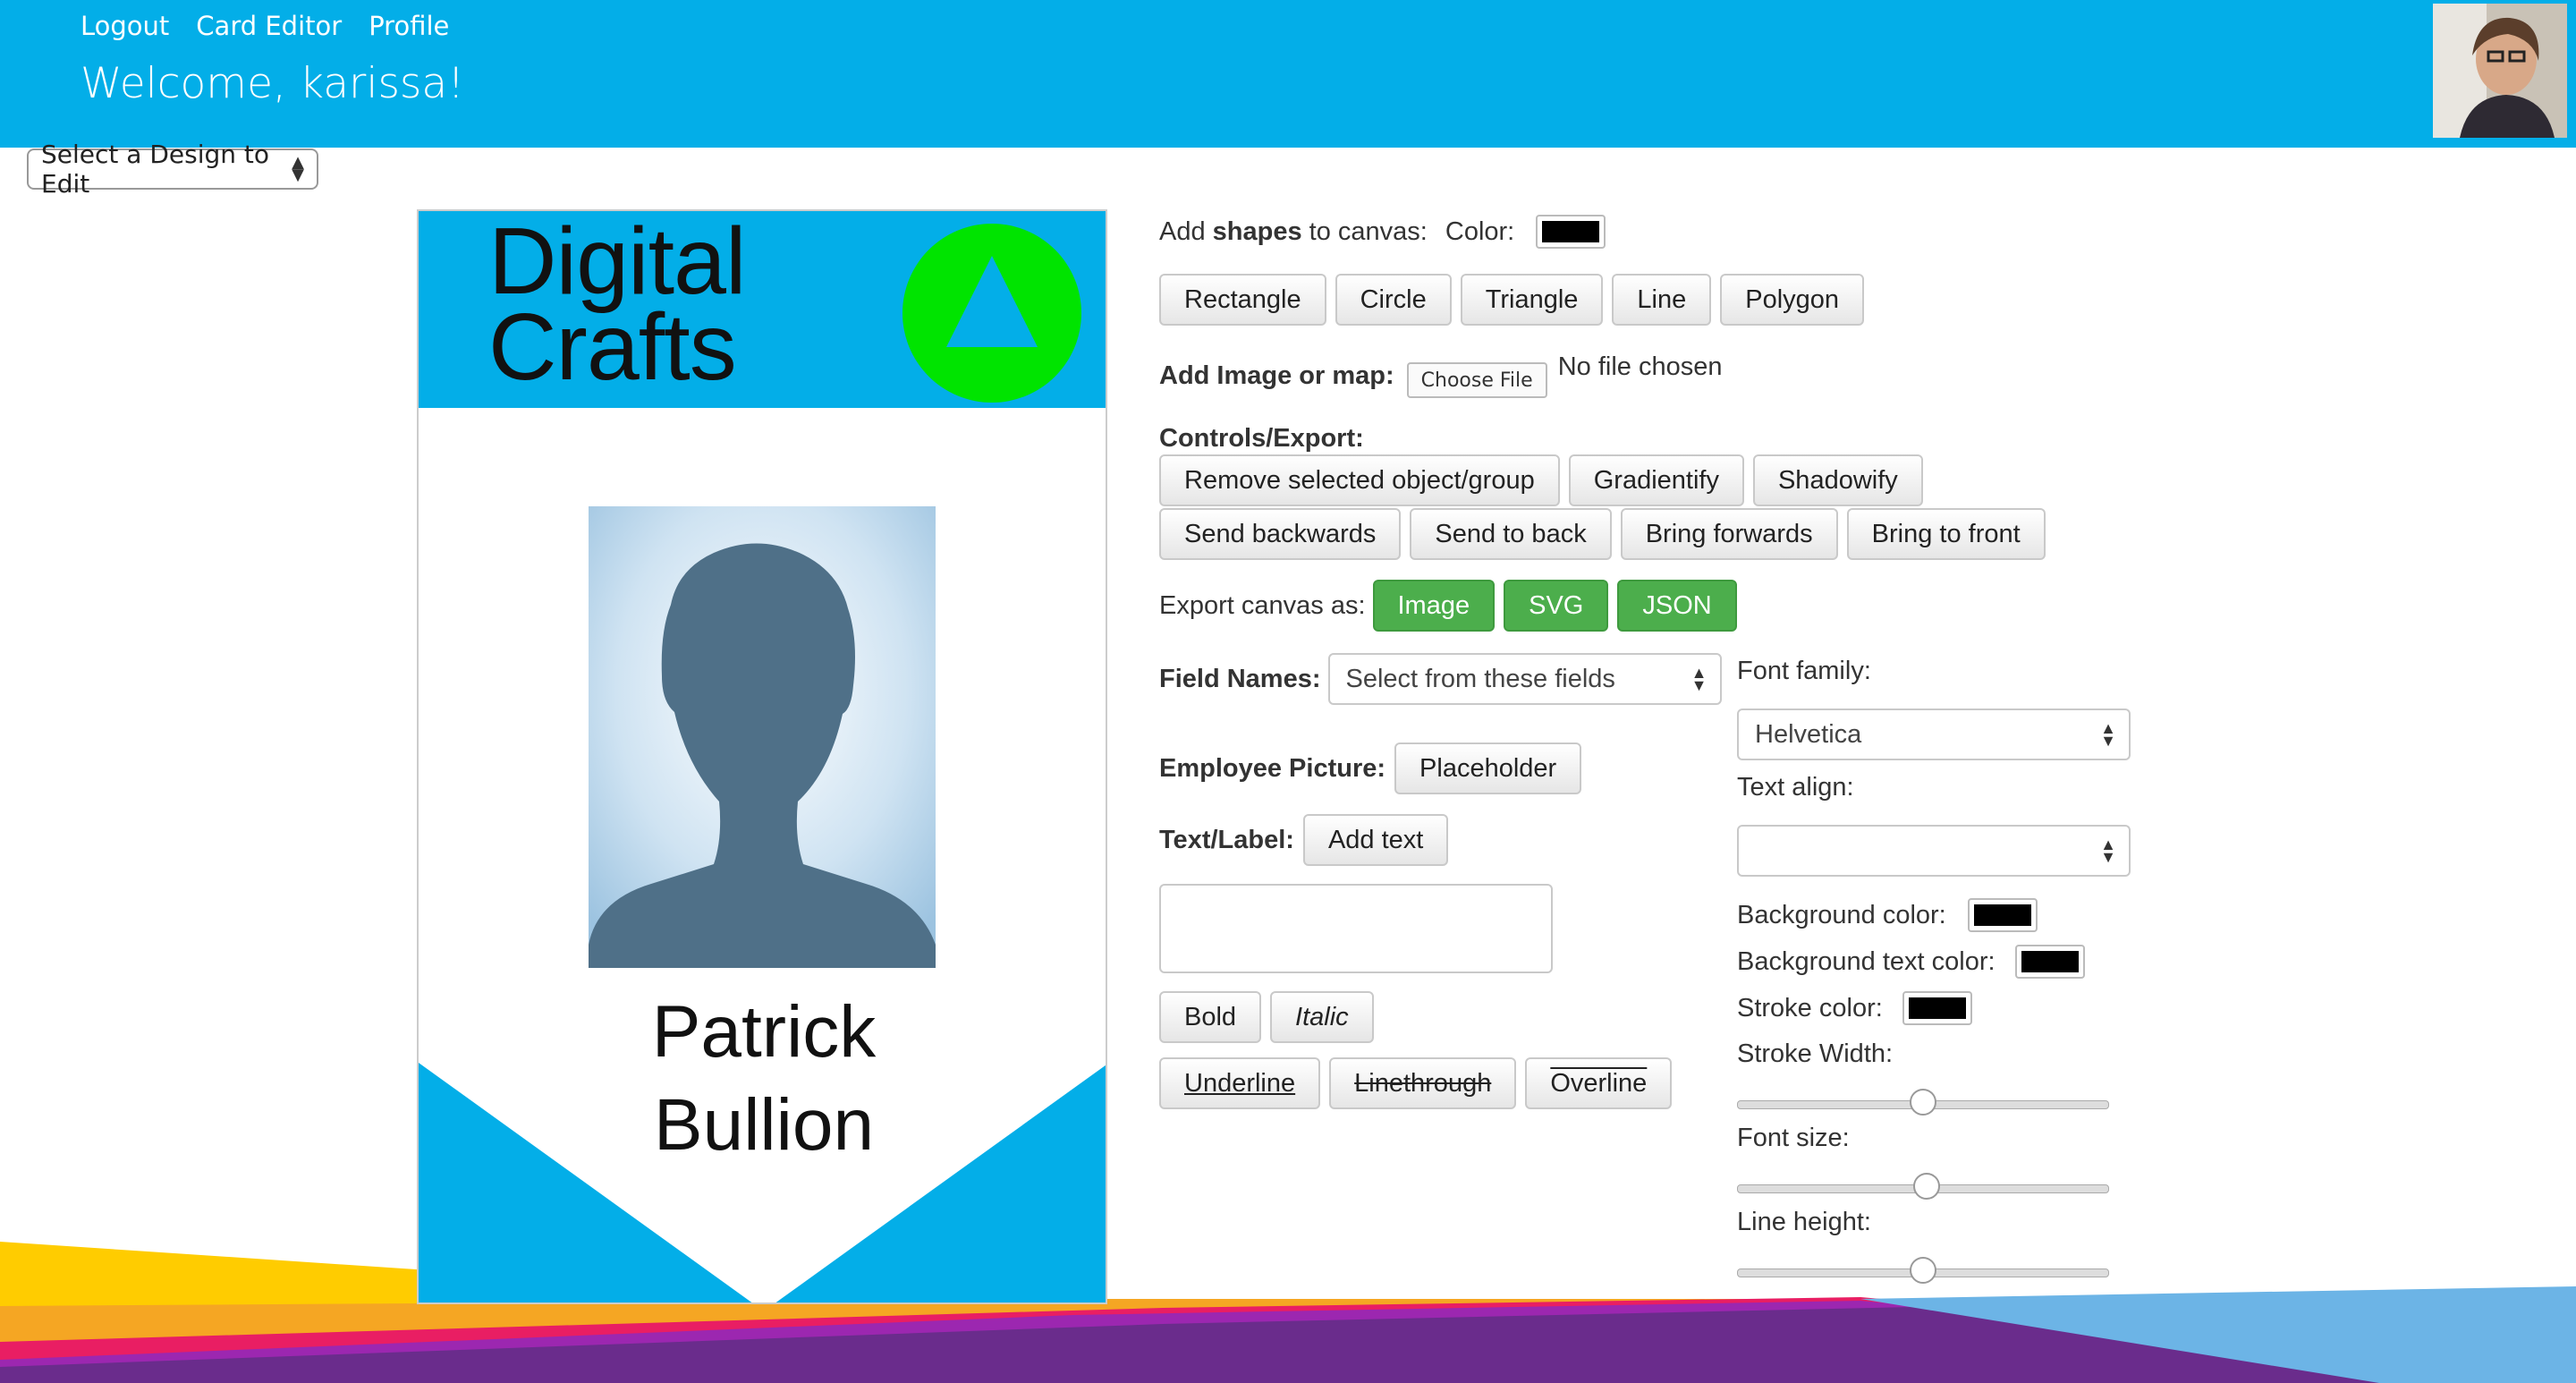  Describe the element at coordinates (155, 169) in the screenshot. I see `design-select-value: Select a Design to Edit` at that location.